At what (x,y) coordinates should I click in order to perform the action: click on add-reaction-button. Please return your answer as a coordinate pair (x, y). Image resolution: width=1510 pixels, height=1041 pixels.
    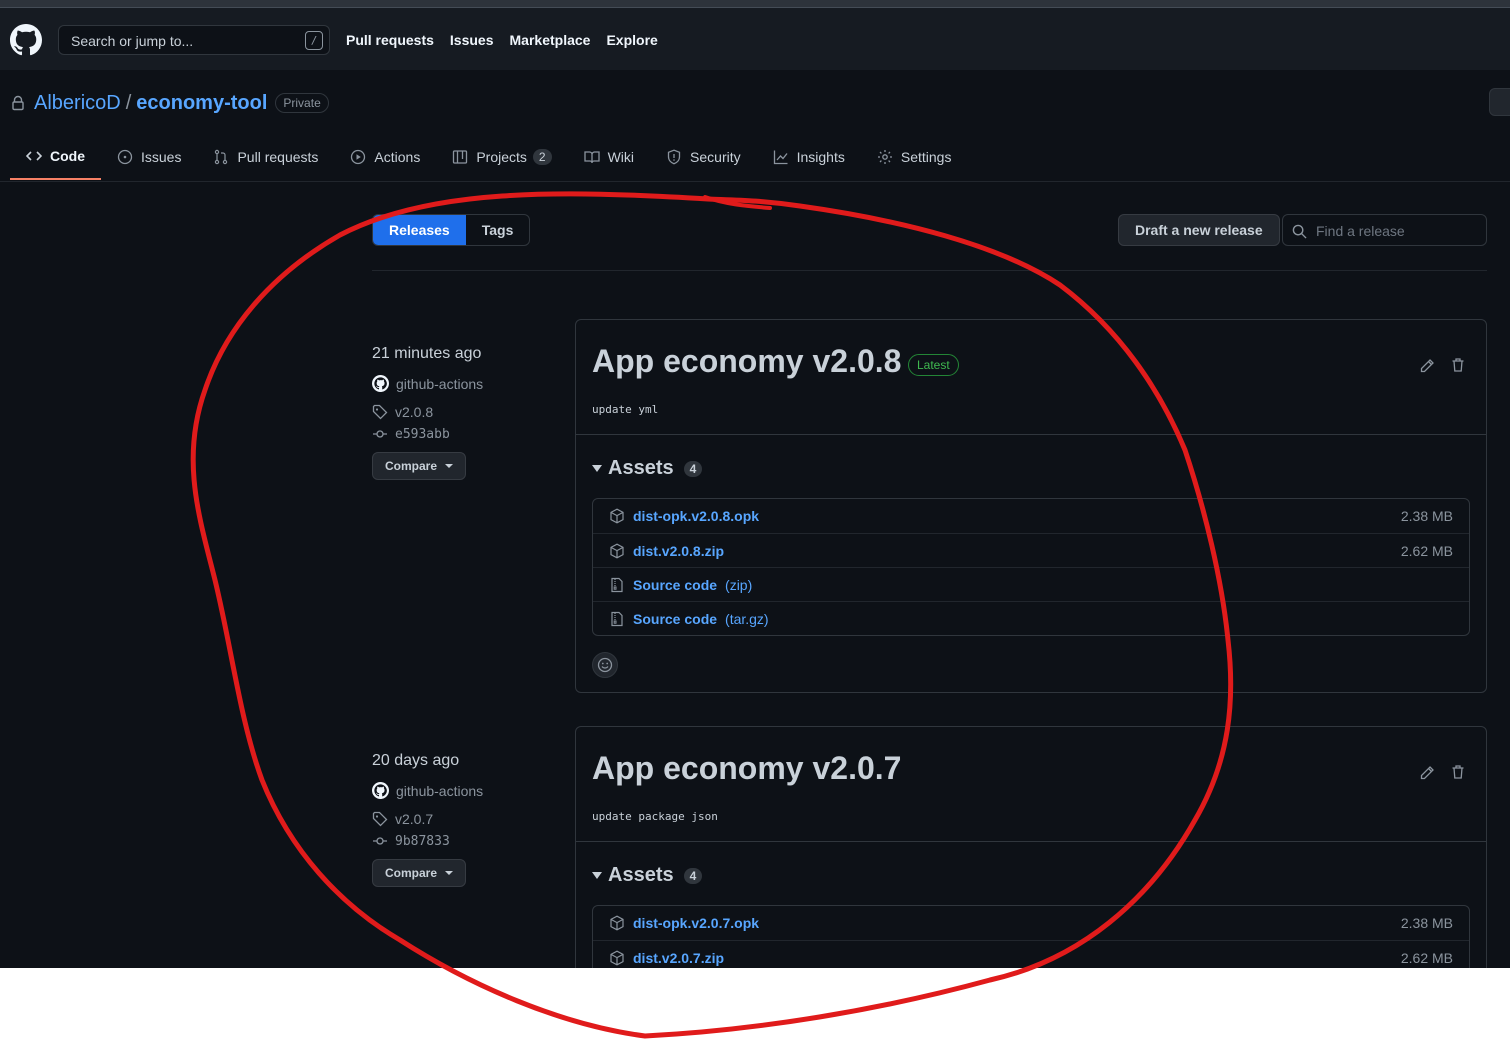
    Looking at the image, I should click on (605, 665).